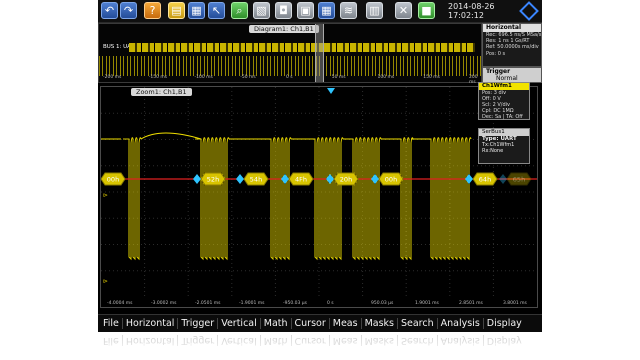 Image resolution: width=640 pixels, height=360 pixels. What do you see at coordinates (503, 323) in the screenshot?
I see `menu-item-display: Display` at bounding box center [503, 323].